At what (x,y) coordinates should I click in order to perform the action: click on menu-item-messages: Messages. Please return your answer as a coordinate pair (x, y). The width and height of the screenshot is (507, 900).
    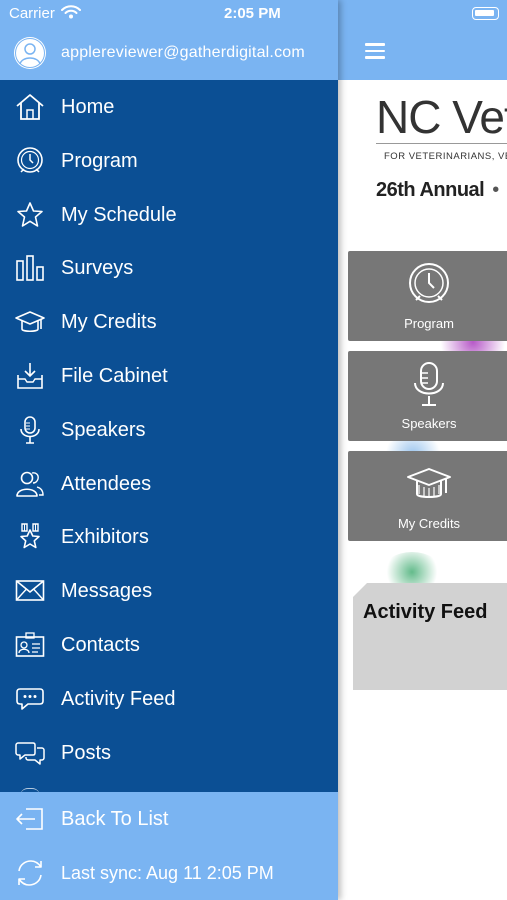
    Looking at the image, I should click on (169, 591).